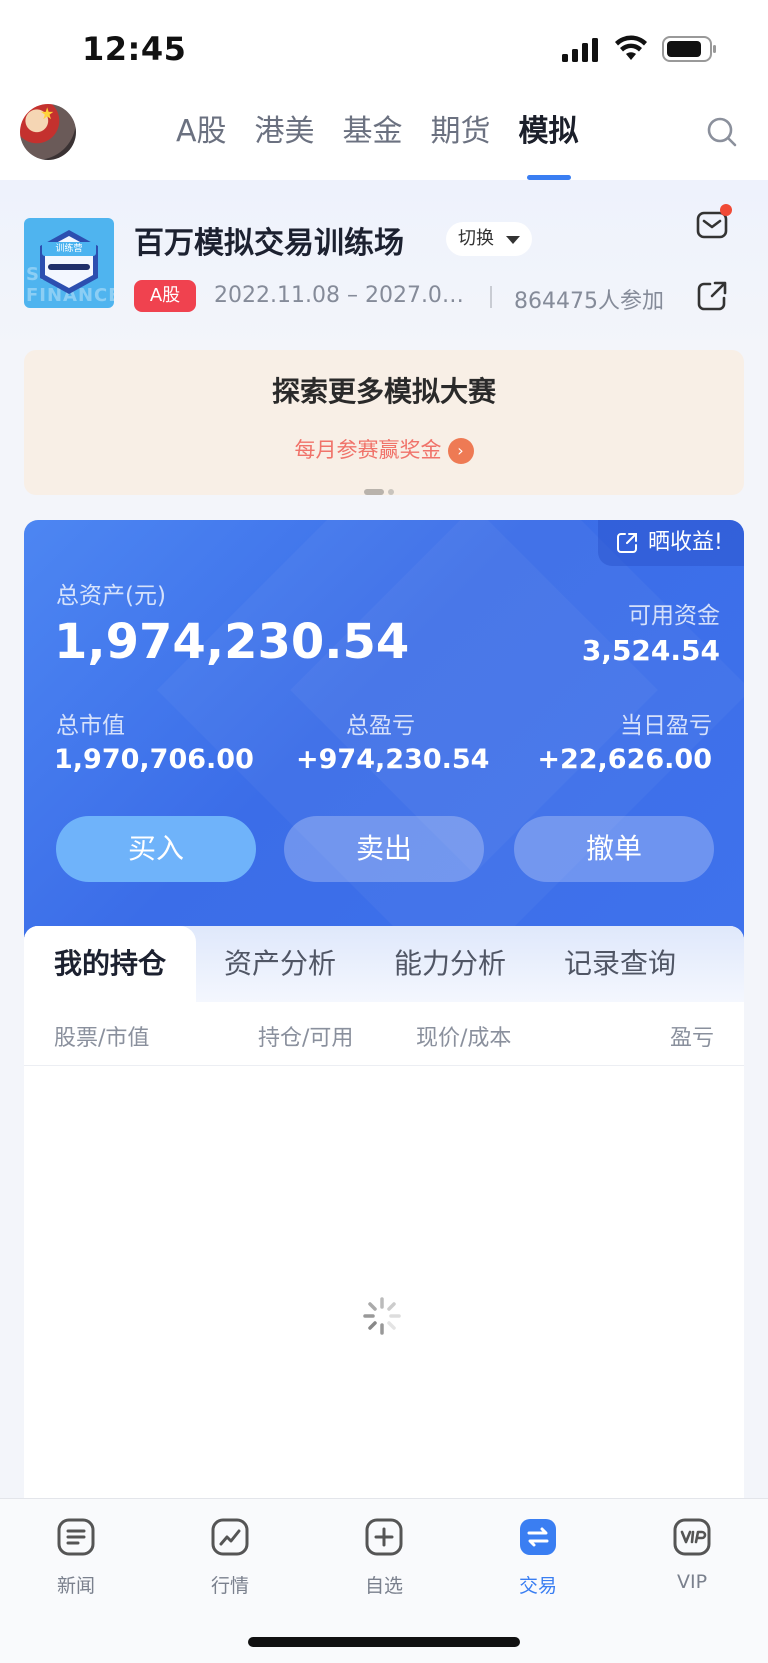 This screenshot has width=768, height=1663. Describe the element at coordinates (75, 1586) in the screenshot. I see `bottom-tab-news-label: 新闻` at that location.